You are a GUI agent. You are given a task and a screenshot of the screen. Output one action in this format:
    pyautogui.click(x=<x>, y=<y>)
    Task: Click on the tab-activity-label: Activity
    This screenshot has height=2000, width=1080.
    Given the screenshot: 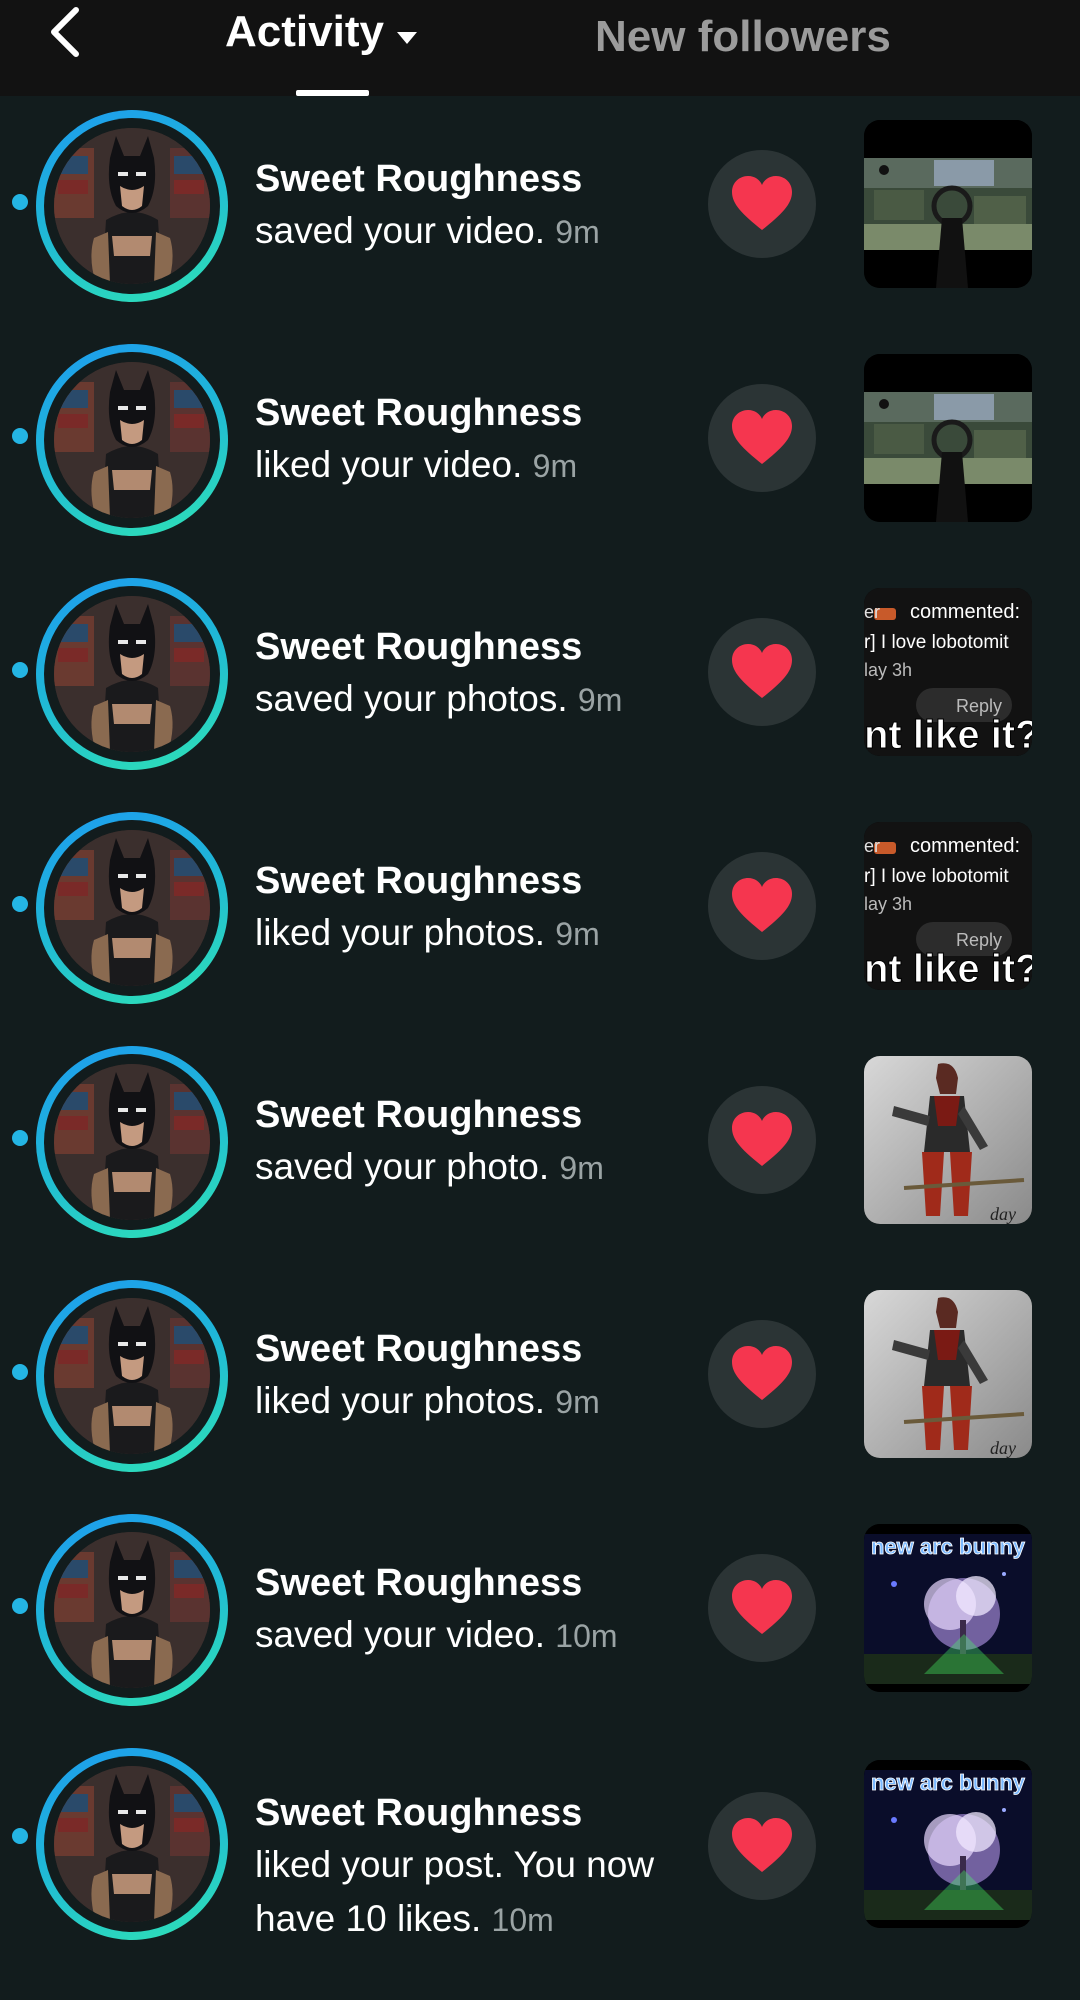 What is the action you would take?
    pyautogui.click(x=304, y=31)
    